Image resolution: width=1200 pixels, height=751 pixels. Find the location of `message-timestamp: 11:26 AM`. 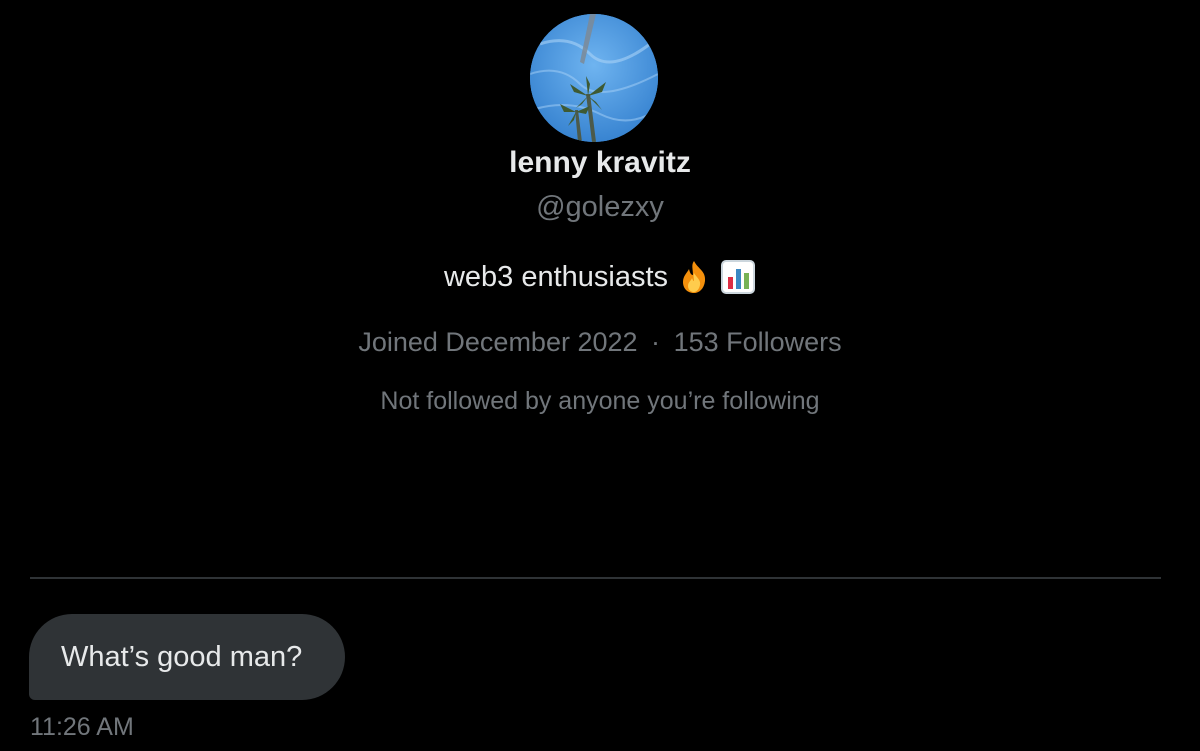

message-timestamp: 11:26 AM is located at coordinates (82, 727).